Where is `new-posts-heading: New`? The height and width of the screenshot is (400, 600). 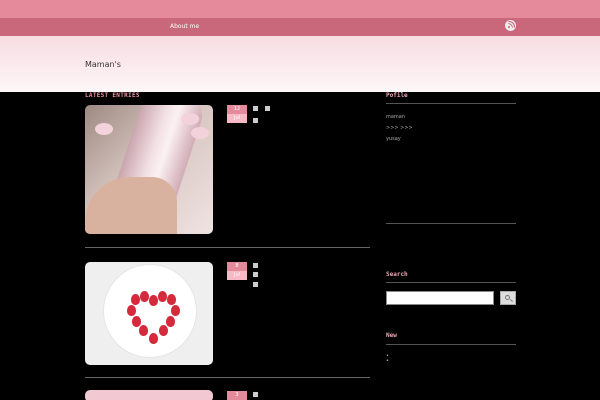 new-posts-heading: New is located at coordinates (391, 335).